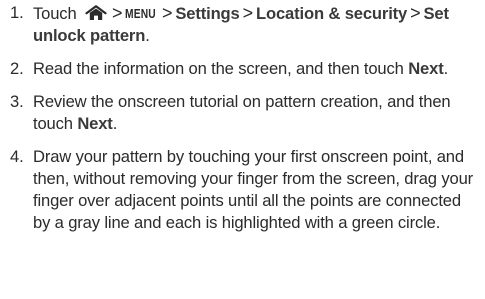  I want to click on location-security-label: Location & security, so click(332, 13).